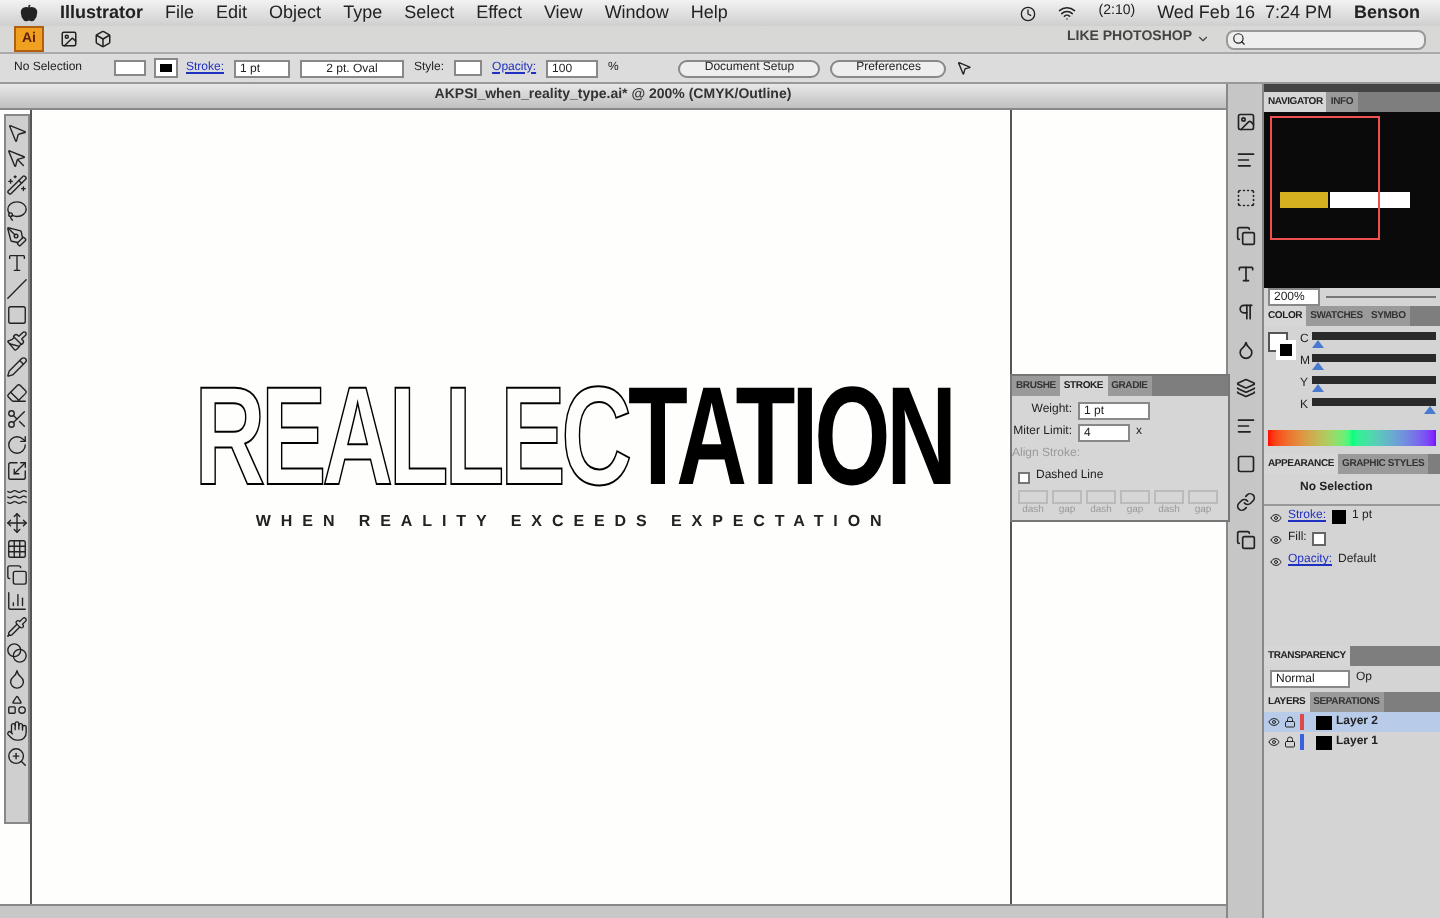 The height and width of the screenshot is (918, 1440). What do you see at coordinates (17, 419) in the screenshot?
I see `scissors-icon` at bounding box center [17, 419].